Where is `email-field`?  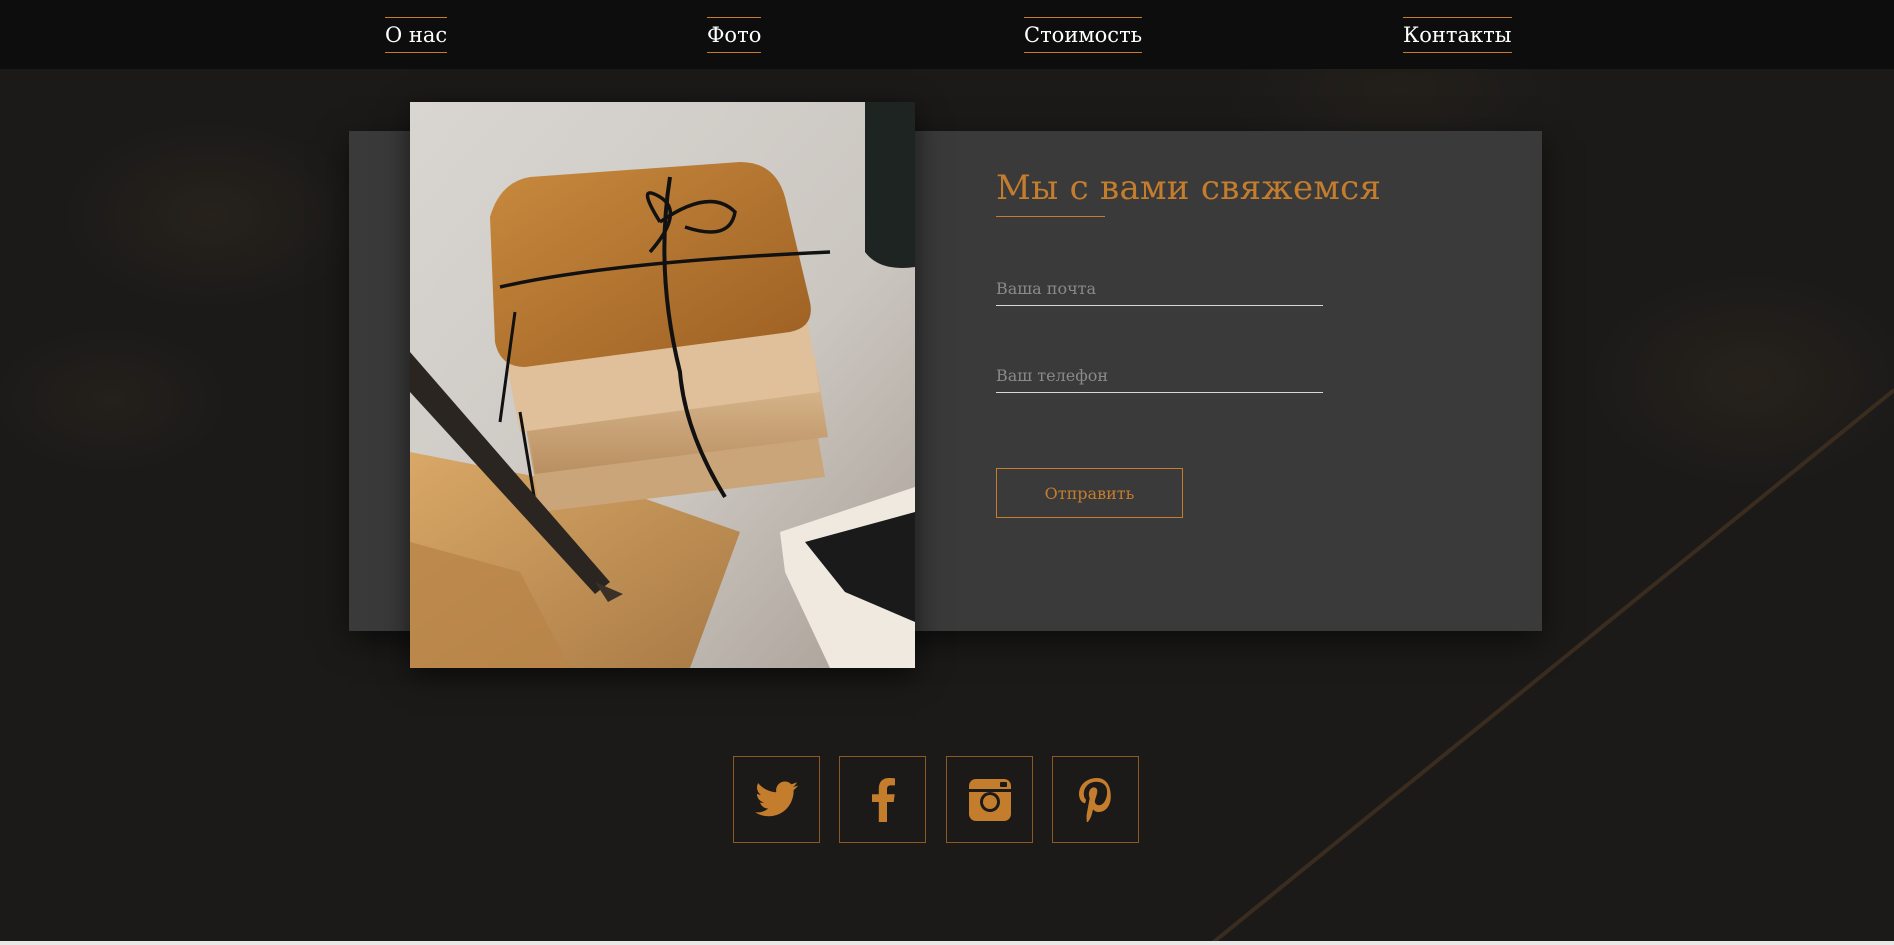 email-field is located at coordinates (1159, 288).